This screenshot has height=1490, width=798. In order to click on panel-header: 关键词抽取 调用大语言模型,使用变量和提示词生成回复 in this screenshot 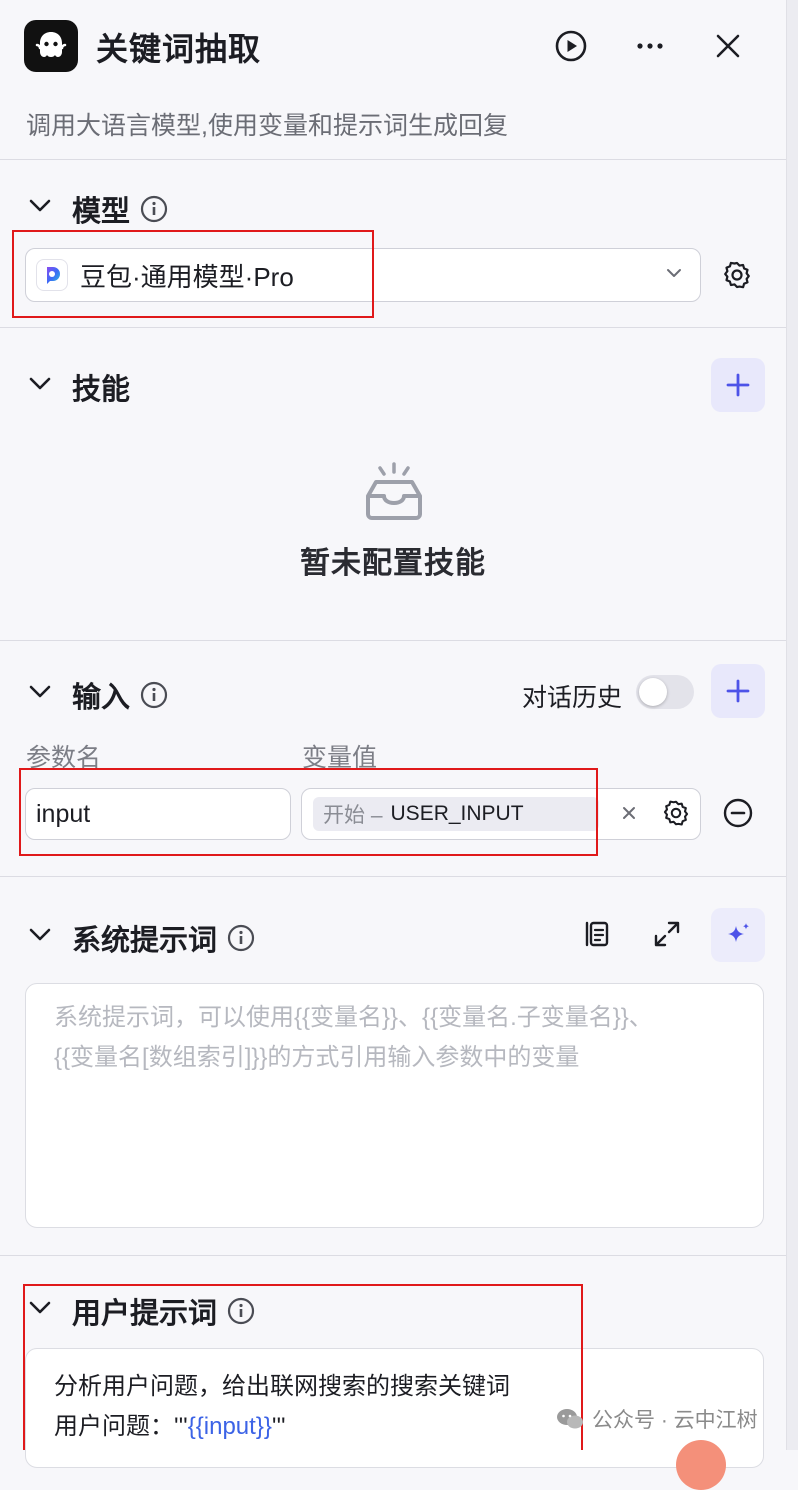, I will do `click(393, 80)`.